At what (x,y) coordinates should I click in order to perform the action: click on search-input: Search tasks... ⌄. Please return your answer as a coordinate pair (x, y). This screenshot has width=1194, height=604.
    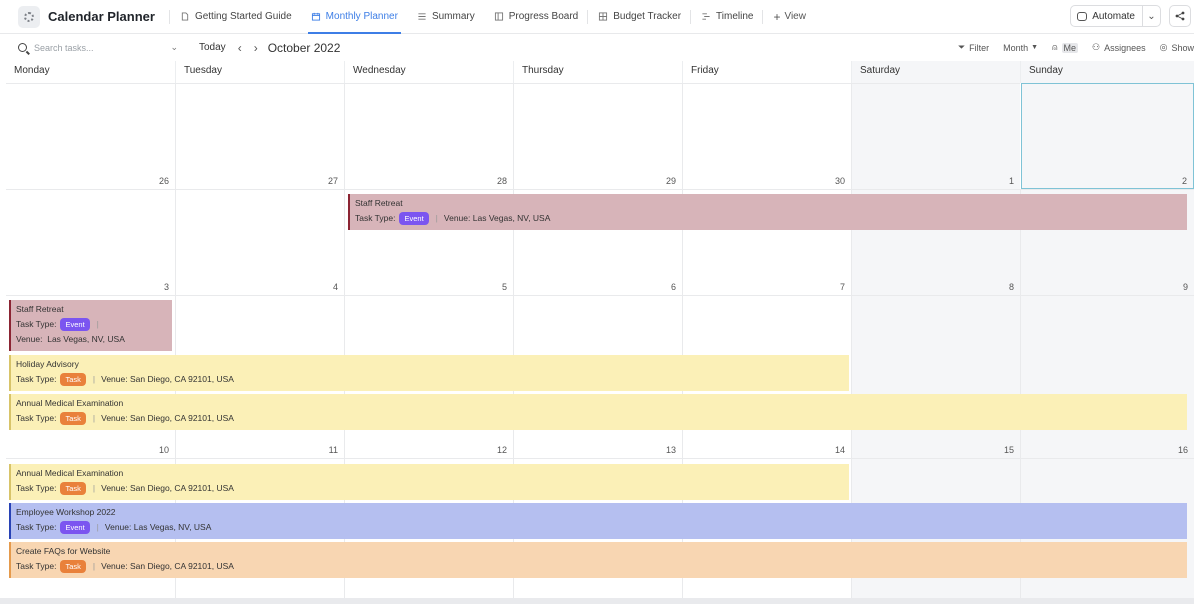
    Looking at the image, I should click on (98, 48).